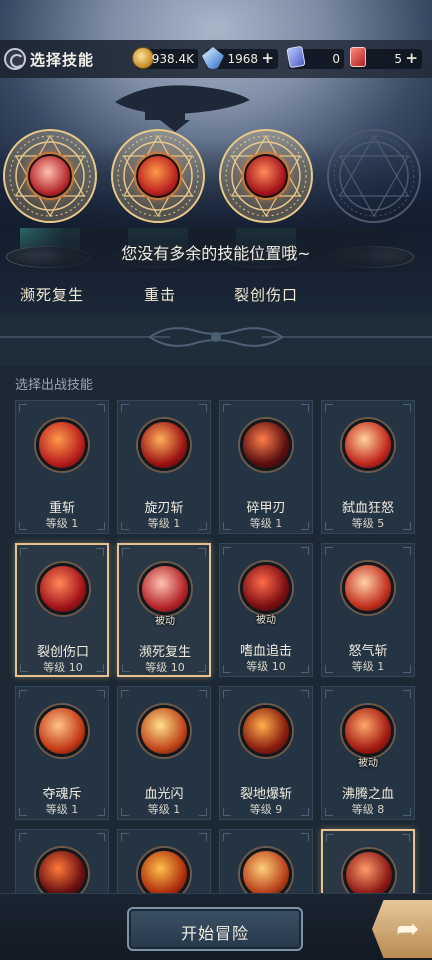  What do you see at coordinates (296, 57) in the screenshot?
I see `ticket-icon` at bounding box center [296, 57].